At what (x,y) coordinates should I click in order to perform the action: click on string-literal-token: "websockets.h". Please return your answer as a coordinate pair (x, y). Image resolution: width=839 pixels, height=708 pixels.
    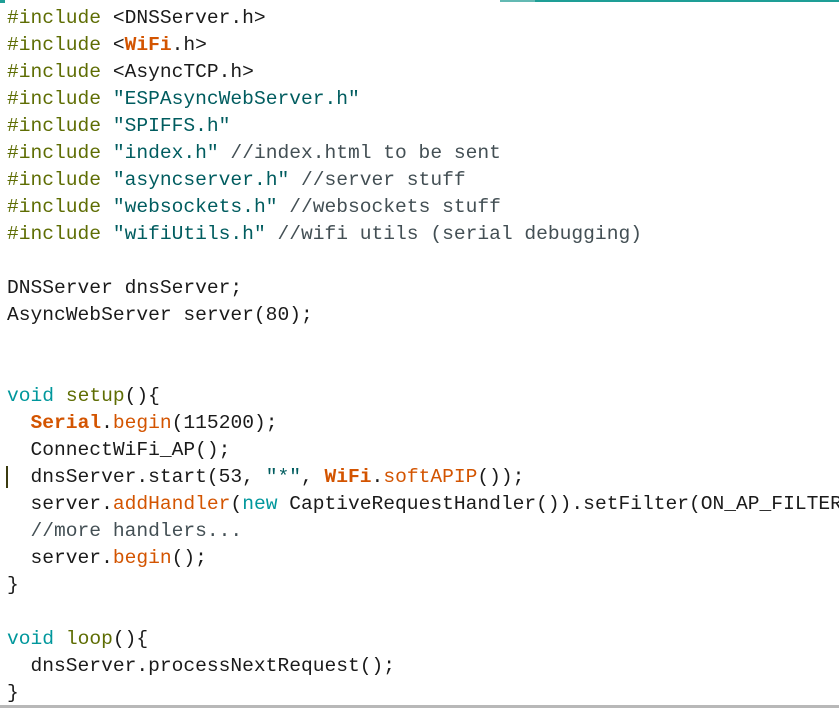
    Looking at the image, I should click on (195, 207).